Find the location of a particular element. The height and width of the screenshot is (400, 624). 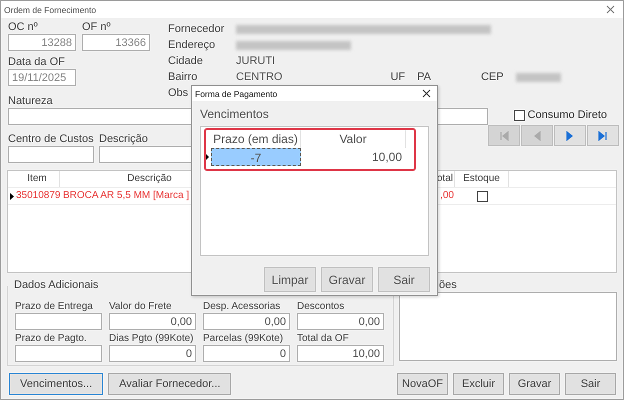

field-label: Bairro is located at coordinates (183, 77).